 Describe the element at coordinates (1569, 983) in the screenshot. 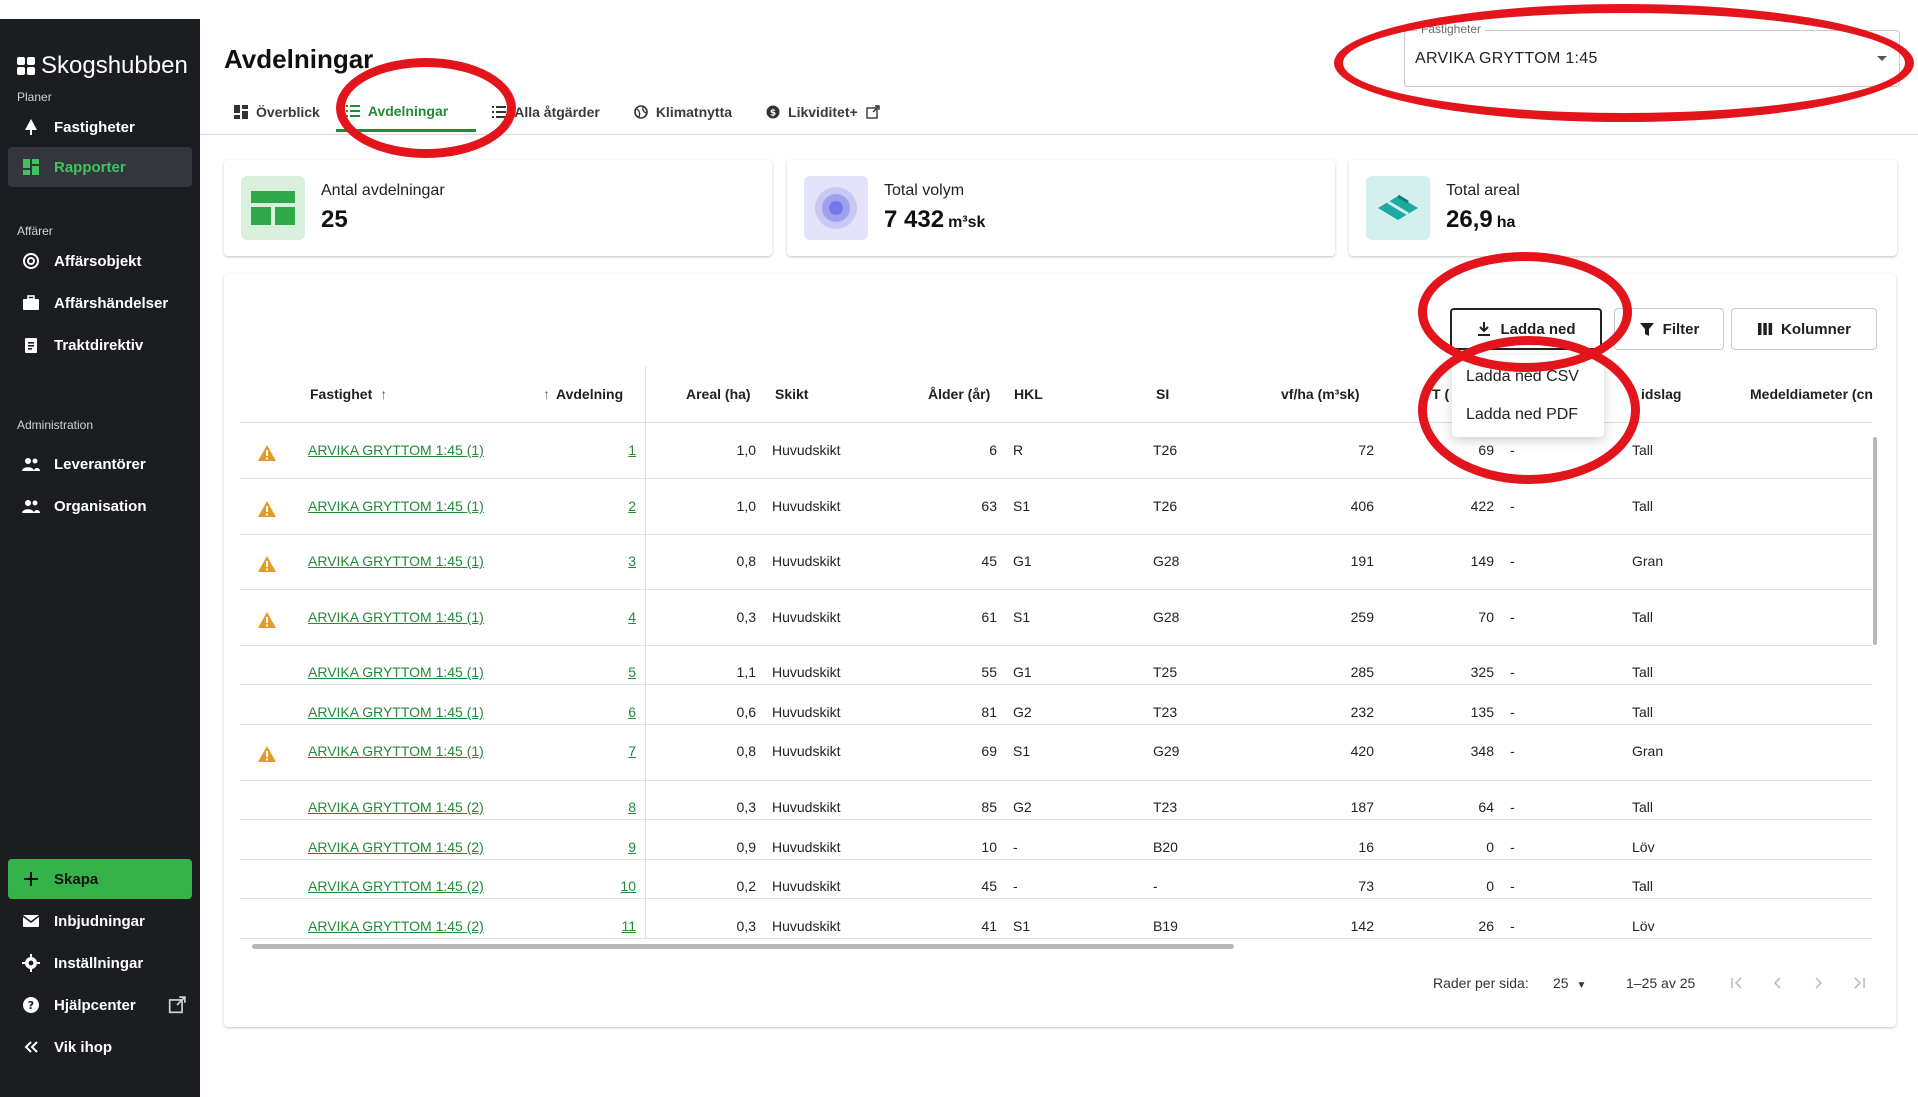

I see `rows-per-page-select: 25 ▼` at that location.